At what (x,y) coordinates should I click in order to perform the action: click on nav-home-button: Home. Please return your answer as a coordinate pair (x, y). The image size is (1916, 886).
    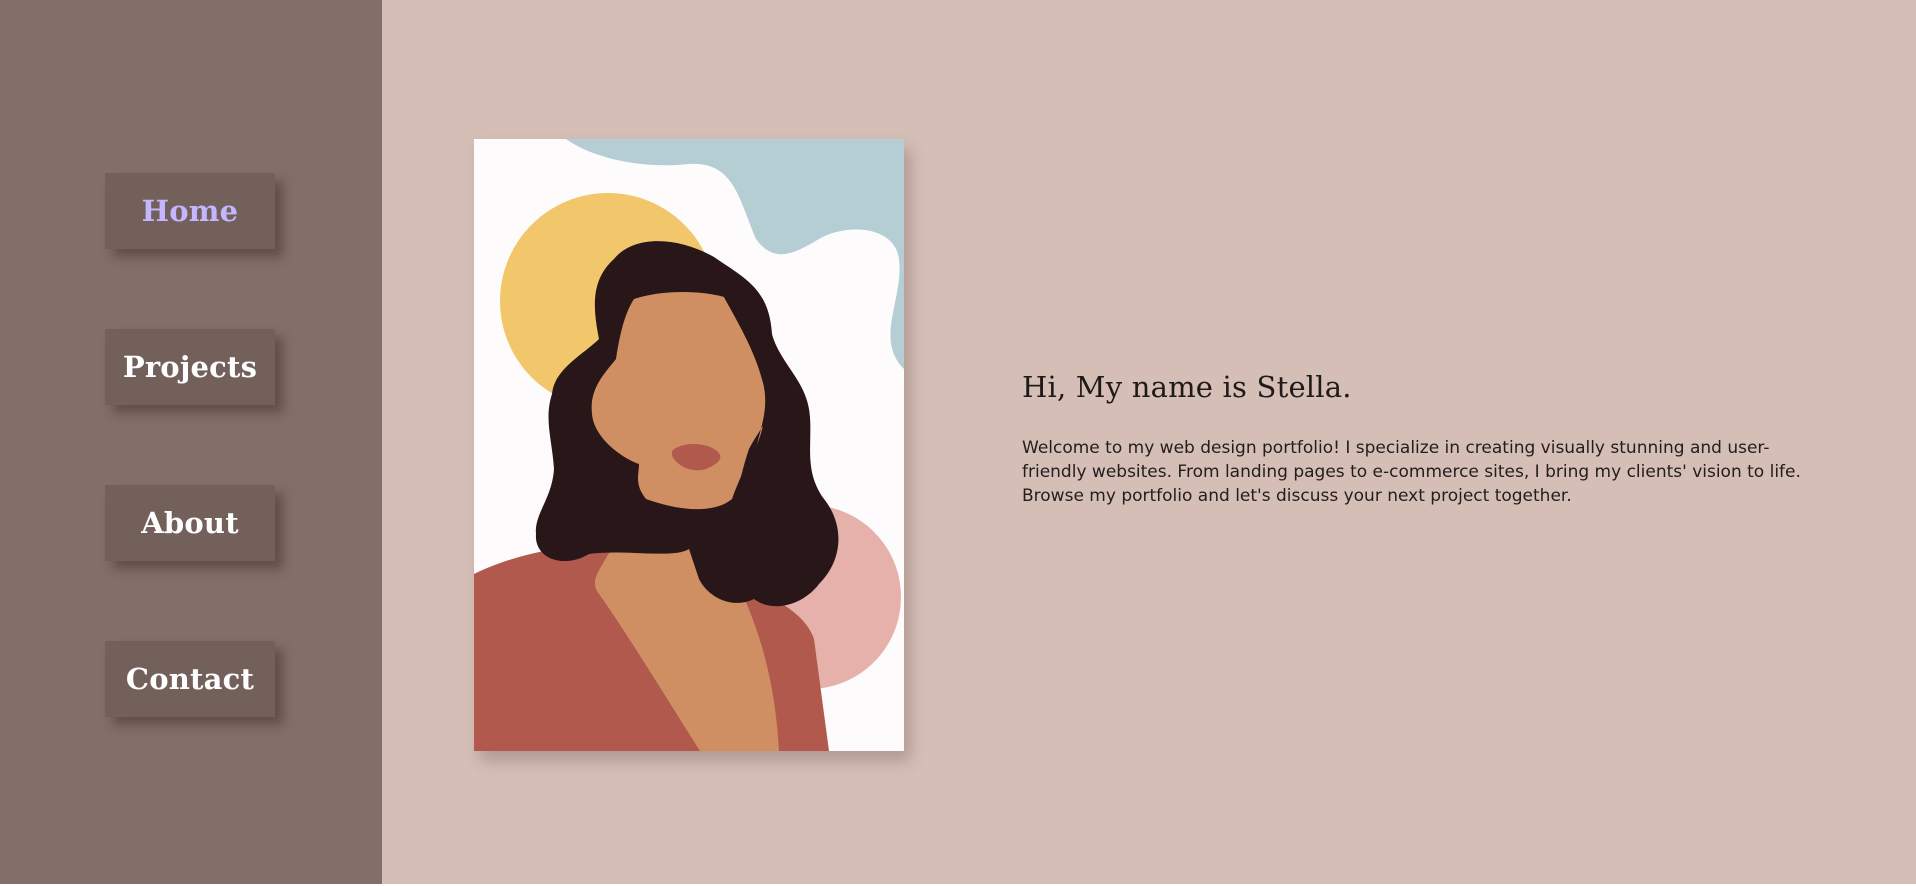
    Looking at the image, I should click on (190, 211).